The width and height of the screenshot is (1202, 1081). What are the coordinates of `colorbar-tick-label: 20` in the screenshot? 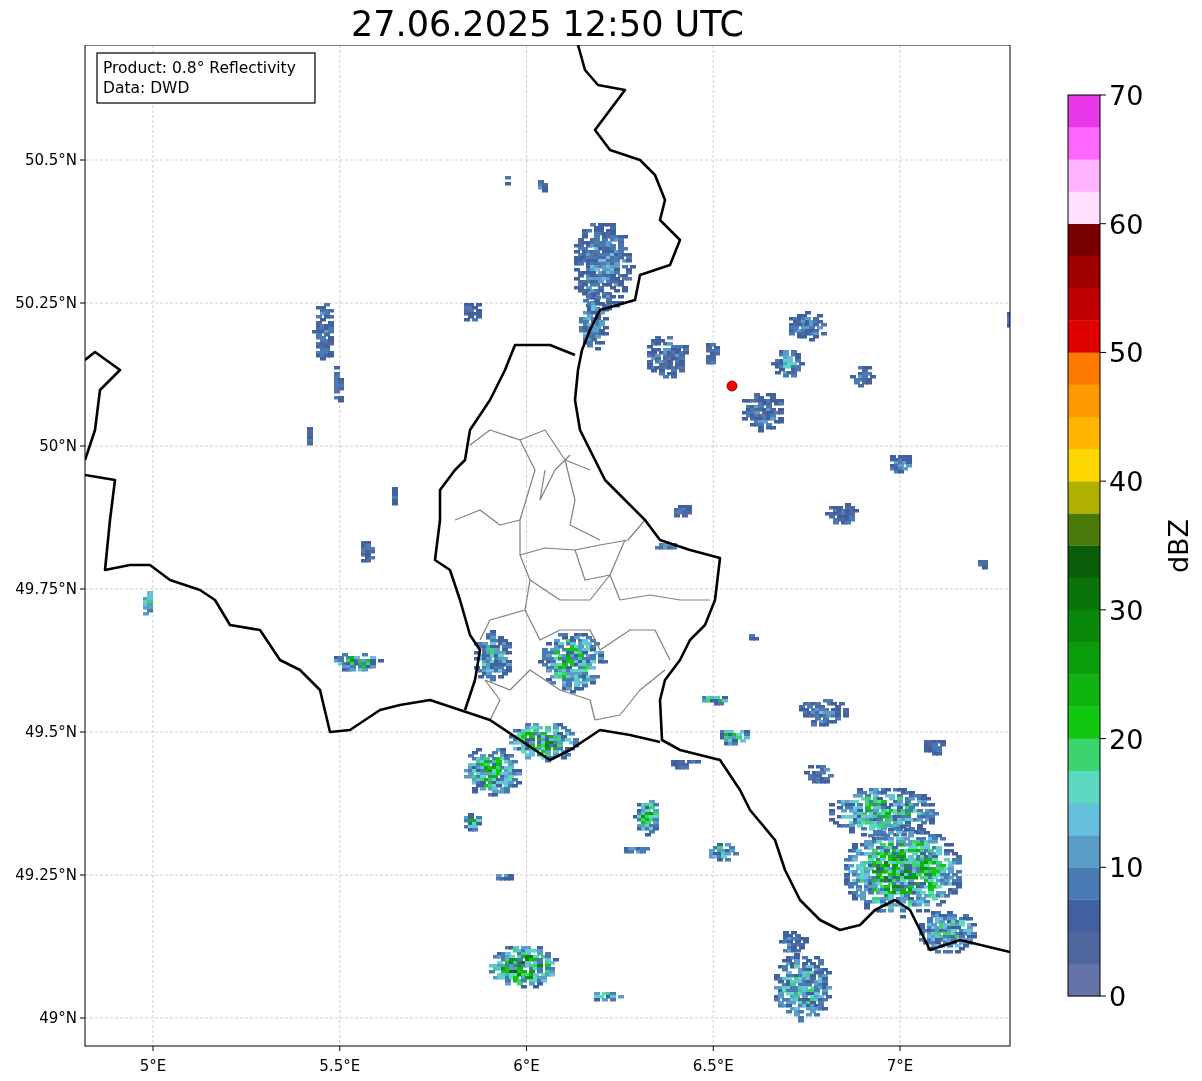 It's located at (1126, 739).